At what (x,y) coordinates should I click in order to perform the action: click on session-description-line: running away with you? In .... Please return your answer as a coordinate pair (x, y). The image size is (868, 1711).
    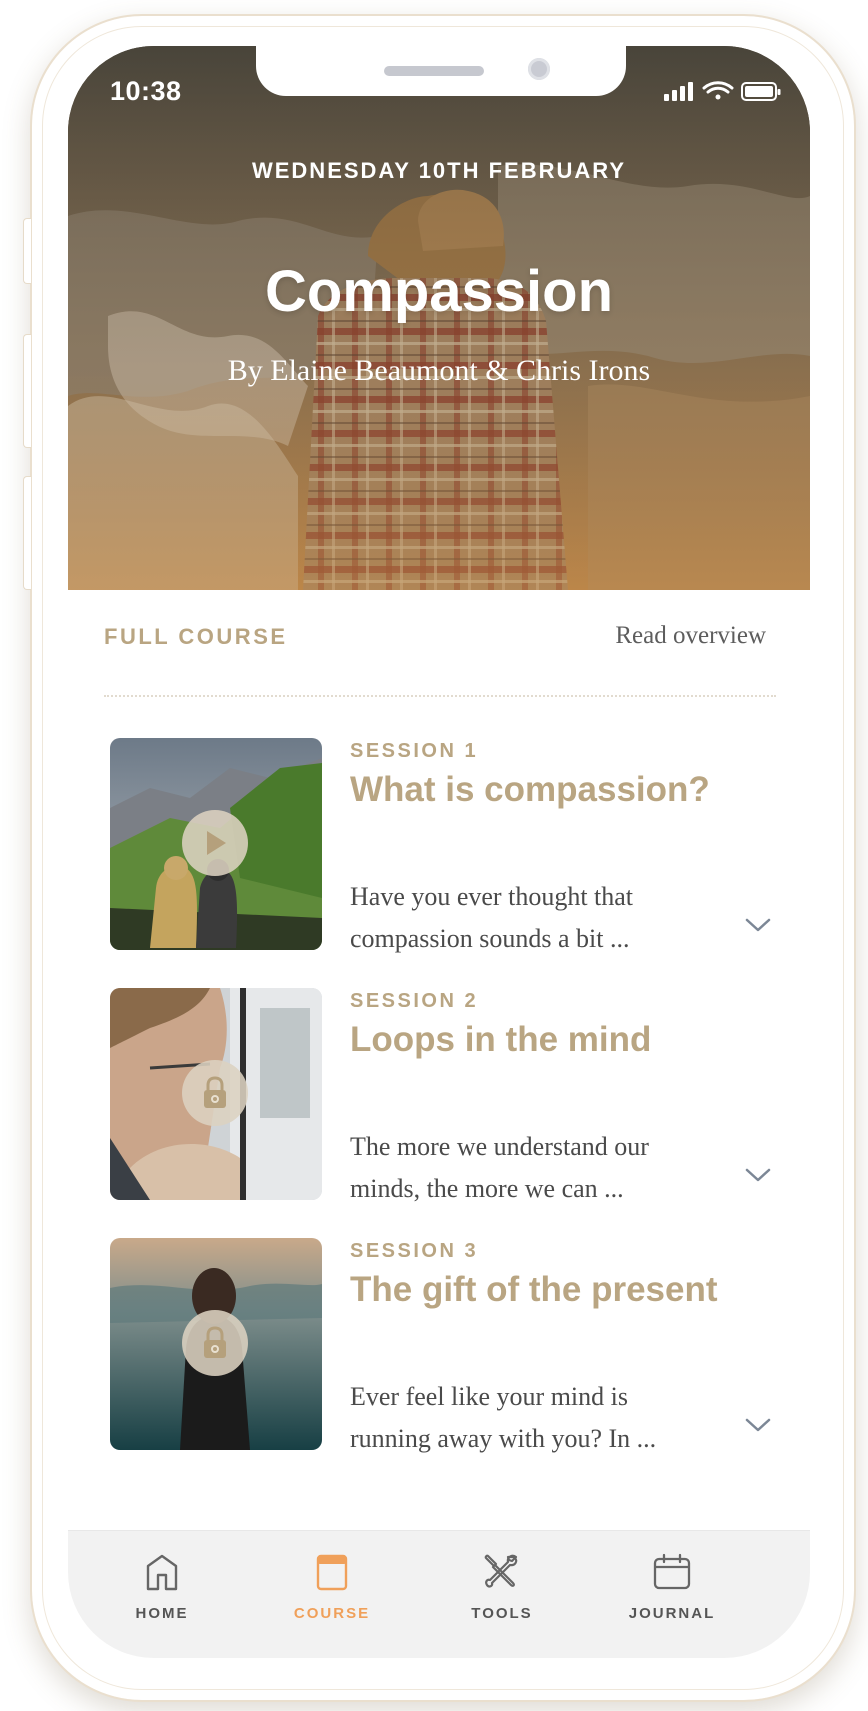
    Looking at the image, I should click on (503, 1438).